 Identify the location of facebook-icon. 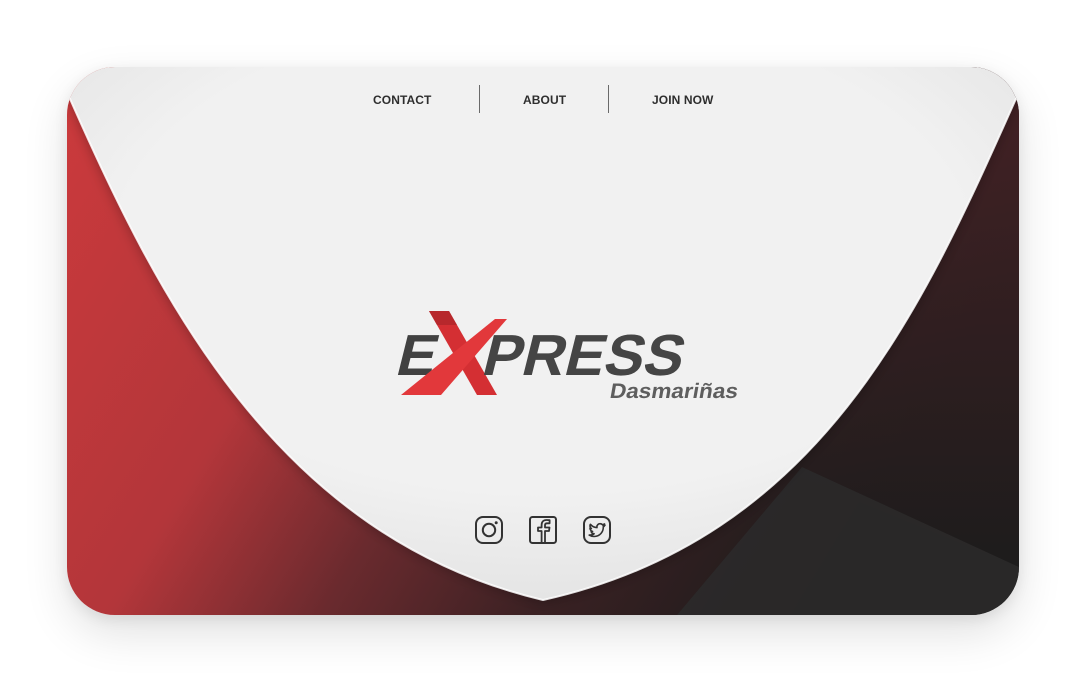
(543, 530).